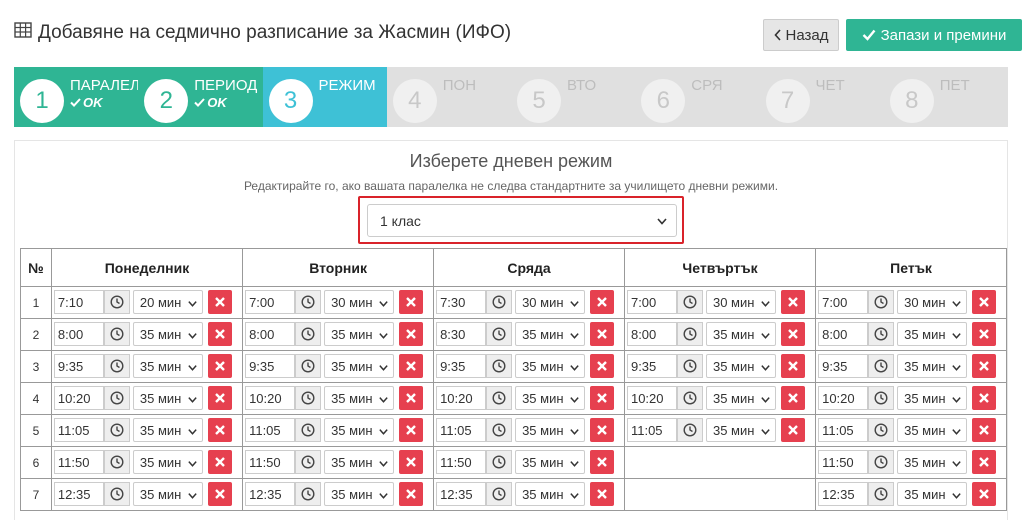  Describe the element at coordinates (78, 302) in the screenshot. I see `time-input: 7:10` at that location.